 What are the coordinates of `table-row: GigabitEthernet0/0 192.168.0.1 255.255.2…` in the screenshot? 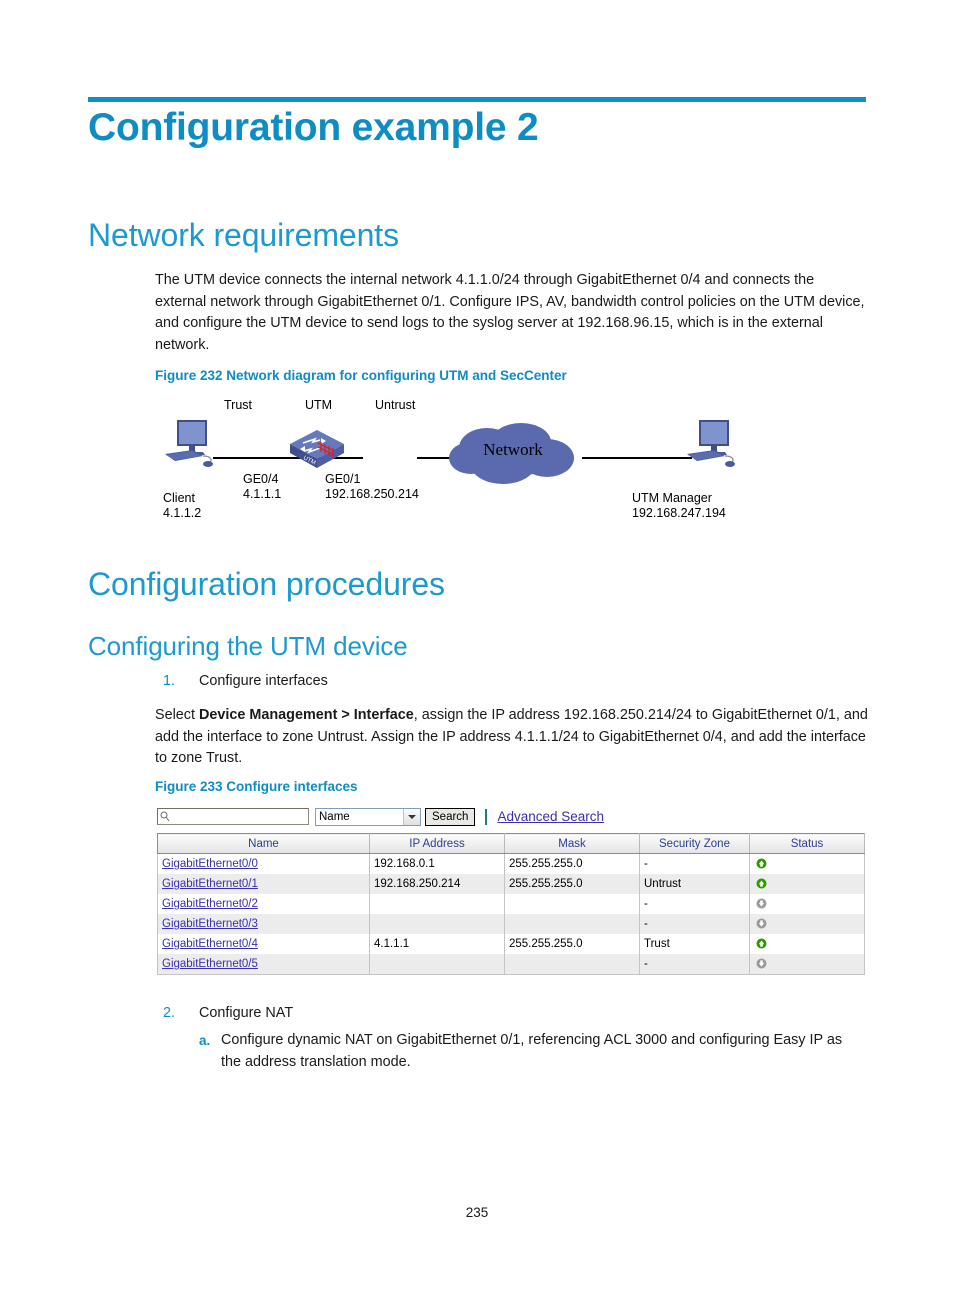 It's located at (511, 863).